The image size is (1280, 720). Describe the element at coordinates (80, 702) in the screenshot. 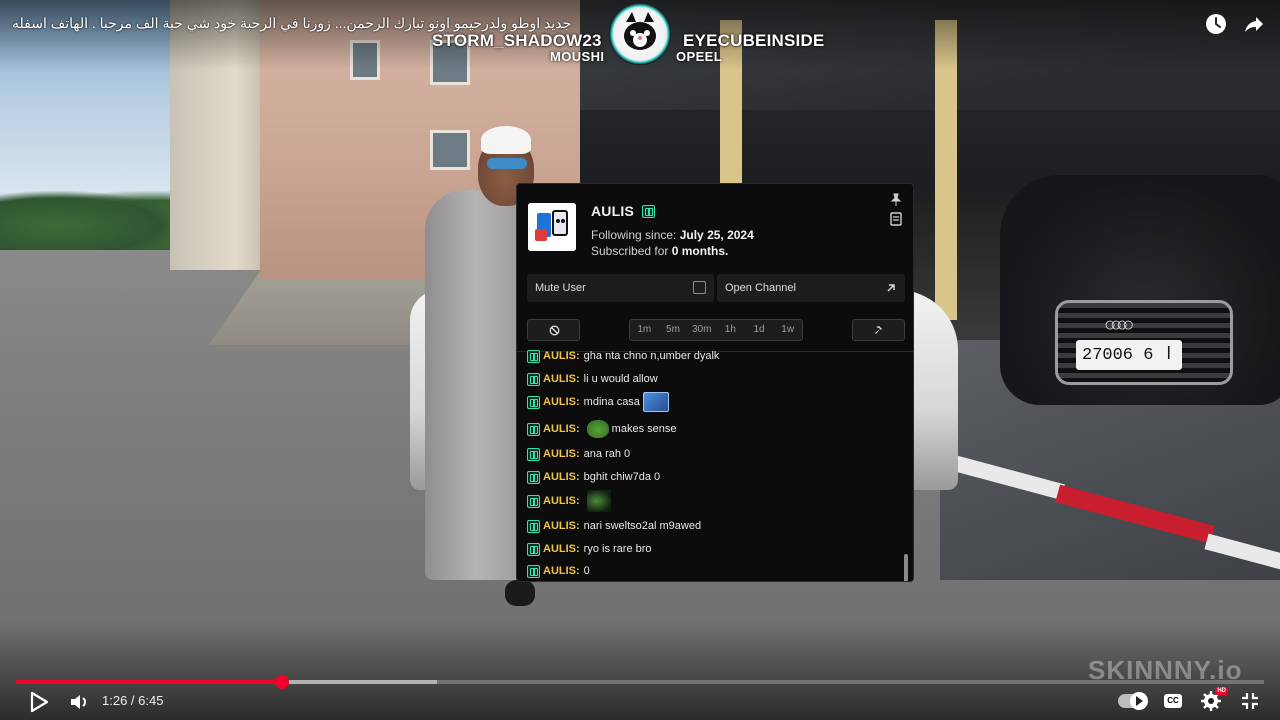

I see `volume-icon` at that location.